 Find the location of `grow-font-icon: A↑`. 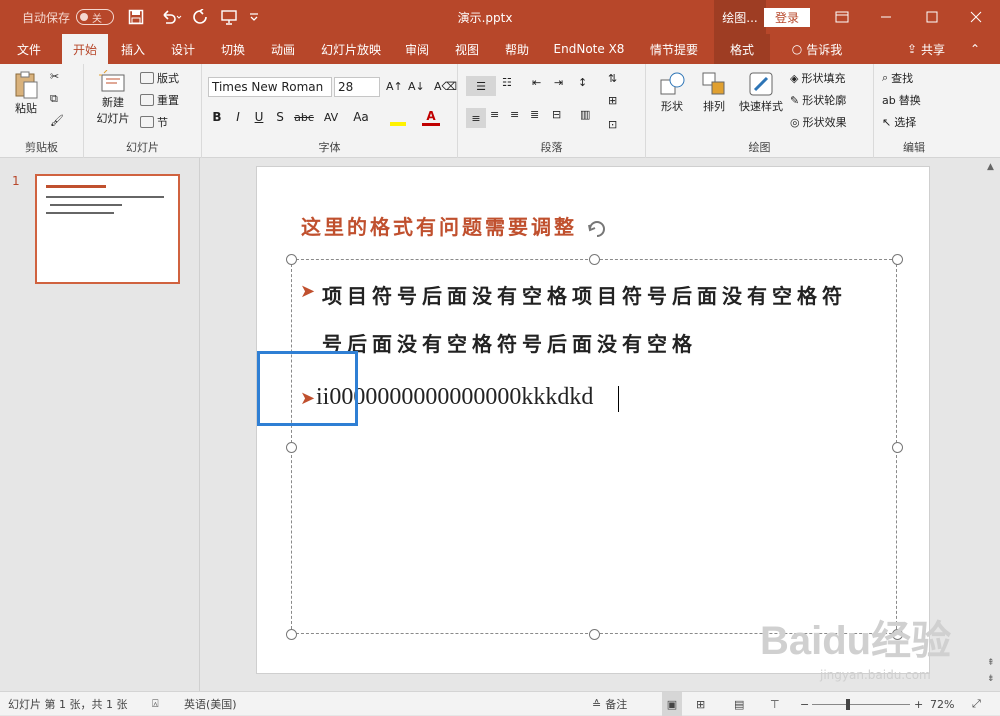

grow-font-icon: A↑ is located at coordinates (394, 86).